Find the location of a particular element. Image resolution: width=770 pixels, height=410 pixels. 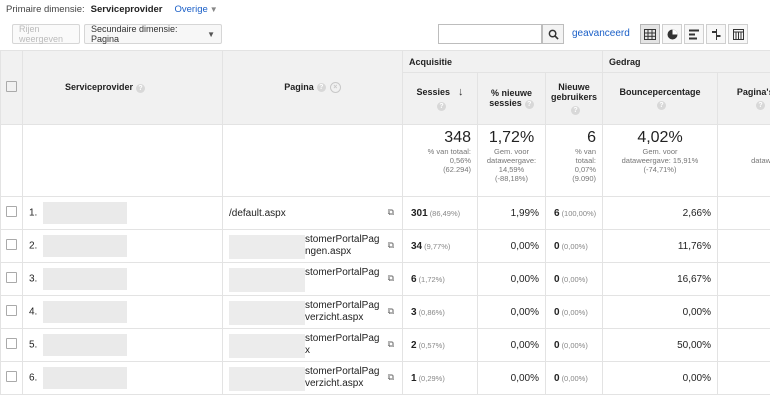

header-bounce-label: Bouncepercentage is located at coordinates (660, 92).